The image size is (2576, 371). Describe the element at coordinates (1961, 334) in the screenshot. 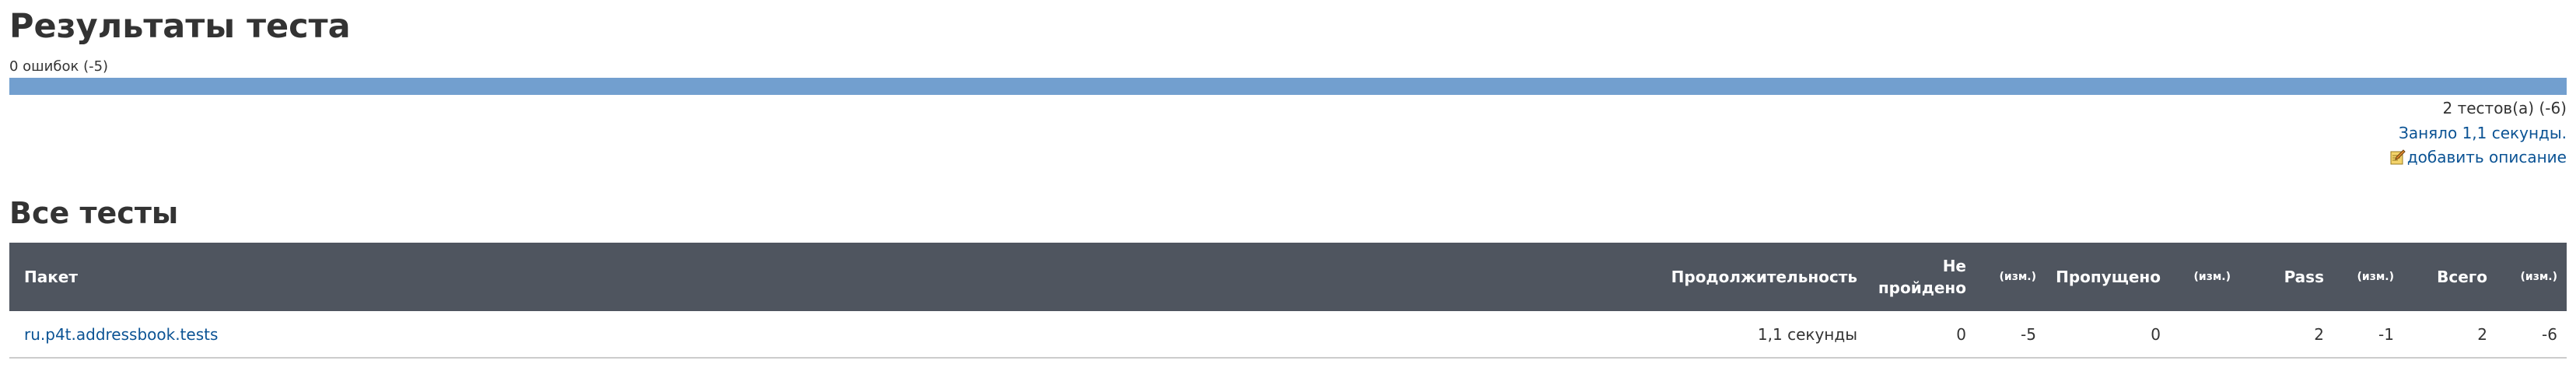

I see `failed-cell: 0` at that location.